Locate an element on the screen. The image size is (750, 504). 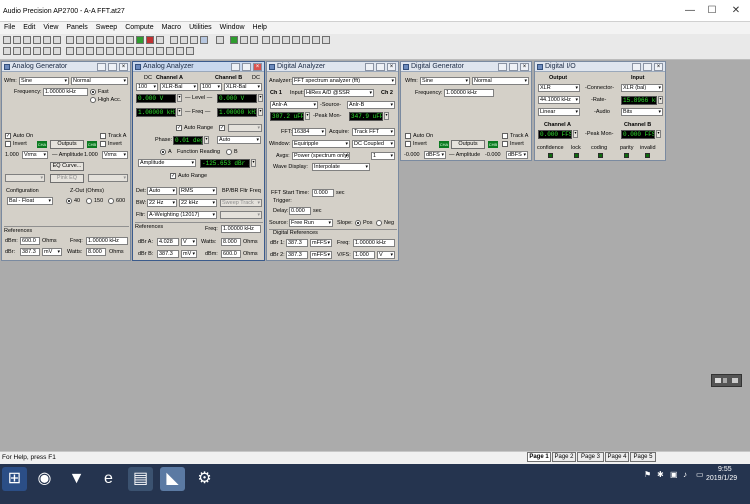
fft-size-select: 16384 is located at coordinates (309, 132).